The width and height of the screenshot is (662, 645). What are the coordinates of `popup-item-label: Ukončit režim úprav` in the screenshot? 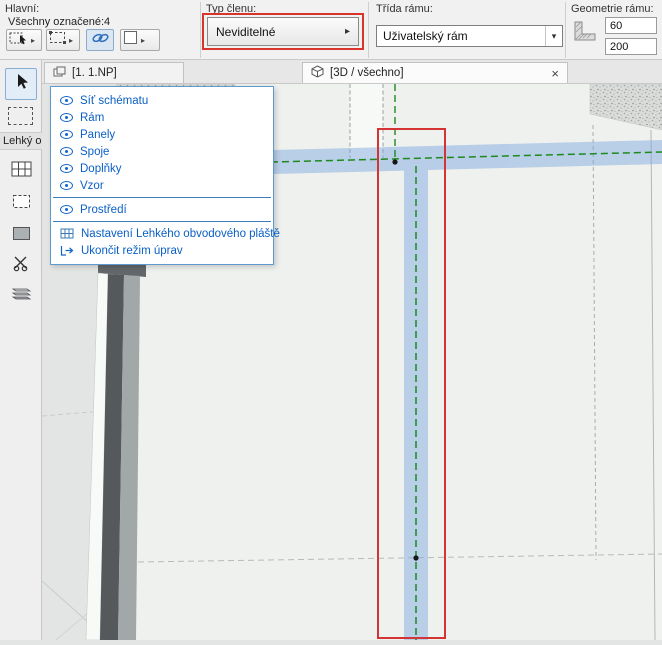 It's located at (132, 250).